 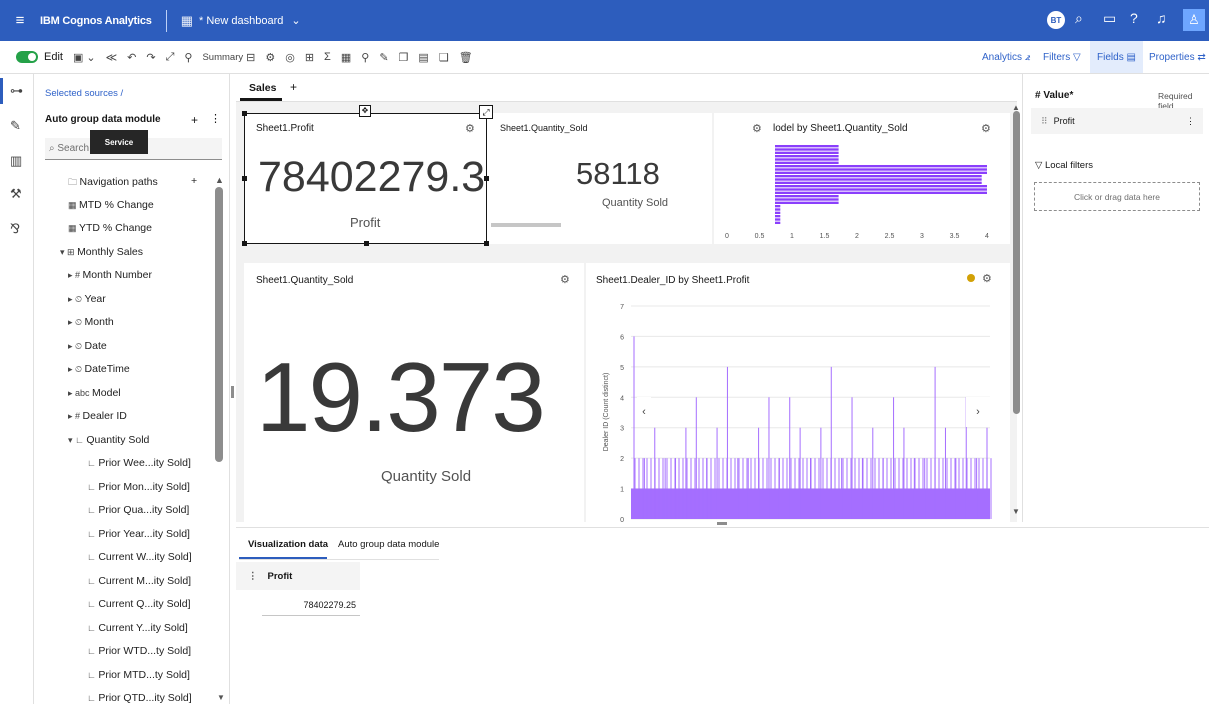 What do you see at coordinates (137, 628) in the screenshot?
I see `tree-item: ∟ Current Y...ity Sold]` at bounding box center [137, 628].